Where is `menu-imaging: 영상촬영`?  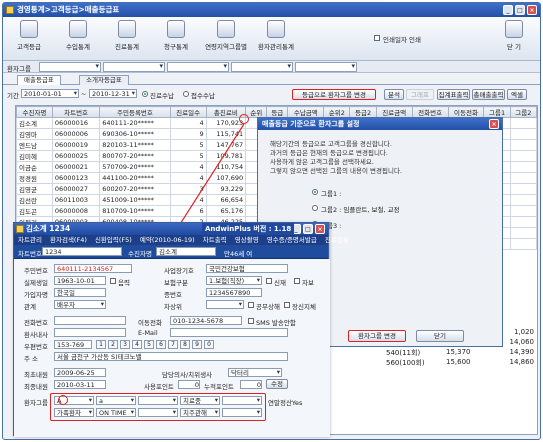
menu-imaging: 영상촬영 is located at coordinates (247, 240).